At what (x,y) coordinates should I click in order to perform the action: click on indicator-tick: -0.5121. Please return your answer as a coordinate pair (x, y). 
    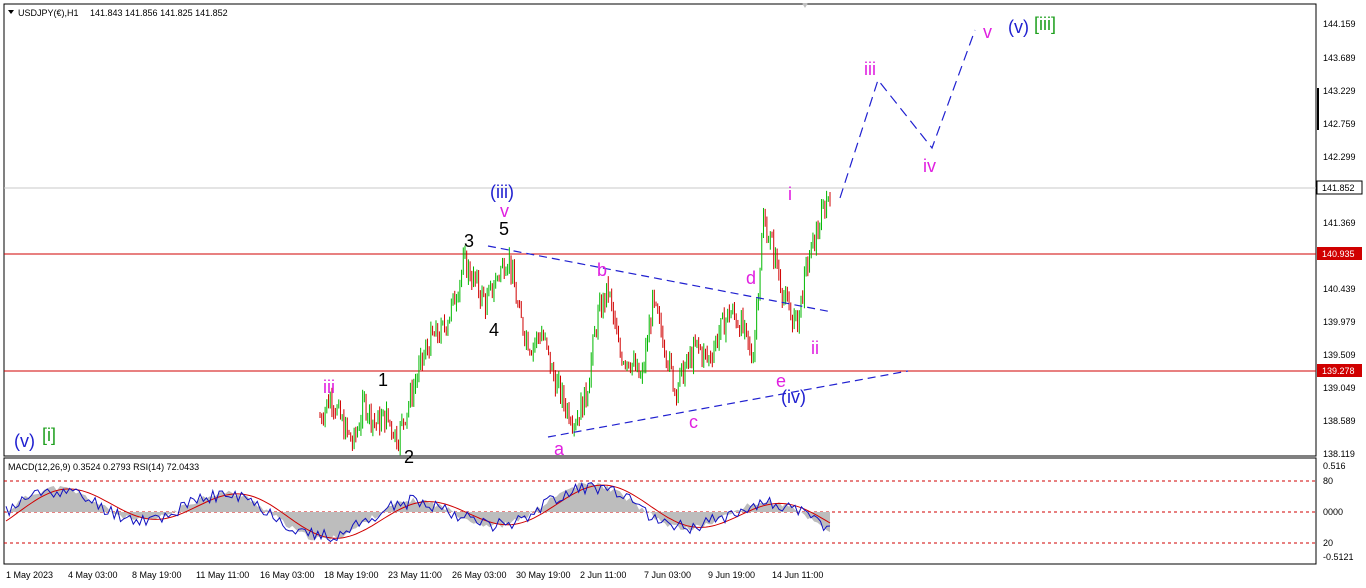
    Looking at the image, I should click on (1338, 557).